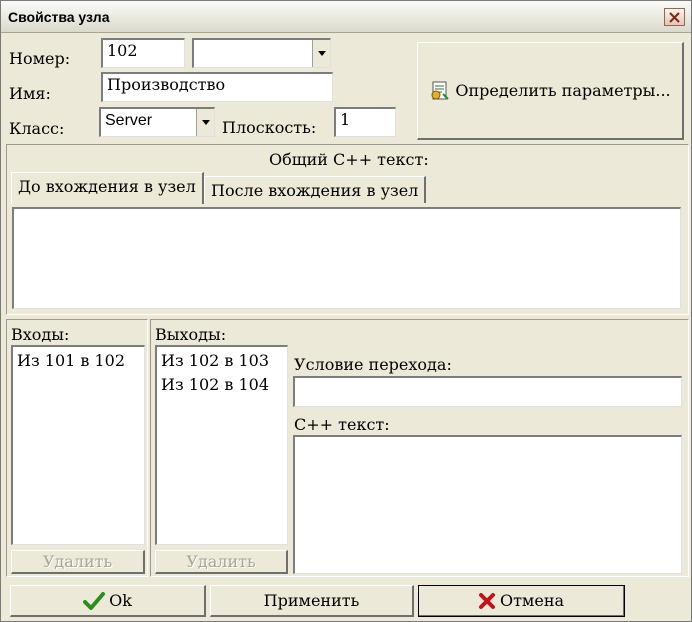 The height and width of the screenshot is (622, 692). I want to click on tab-label: После вхождения в узел, so click(315, 190).